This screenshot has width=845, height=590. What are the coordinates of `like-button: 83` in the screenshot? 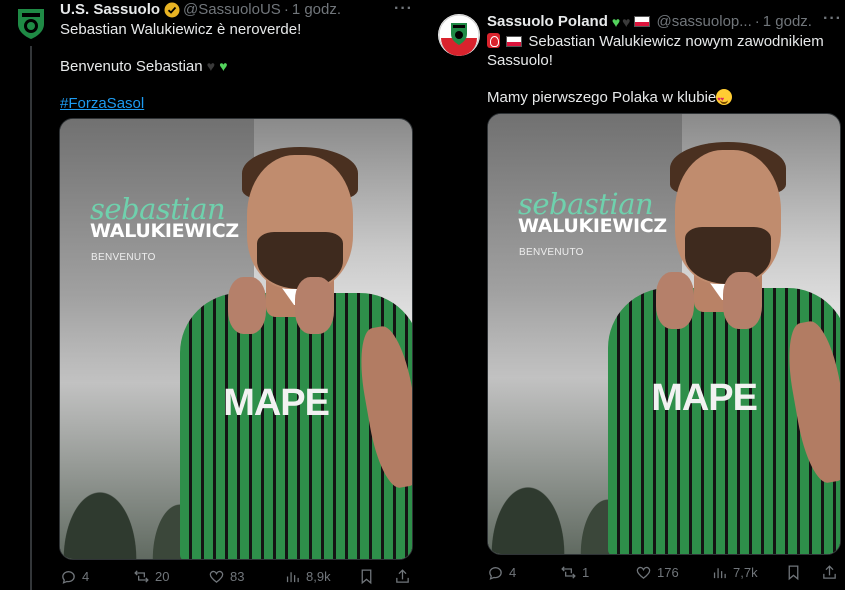 It's located at (226, 576).